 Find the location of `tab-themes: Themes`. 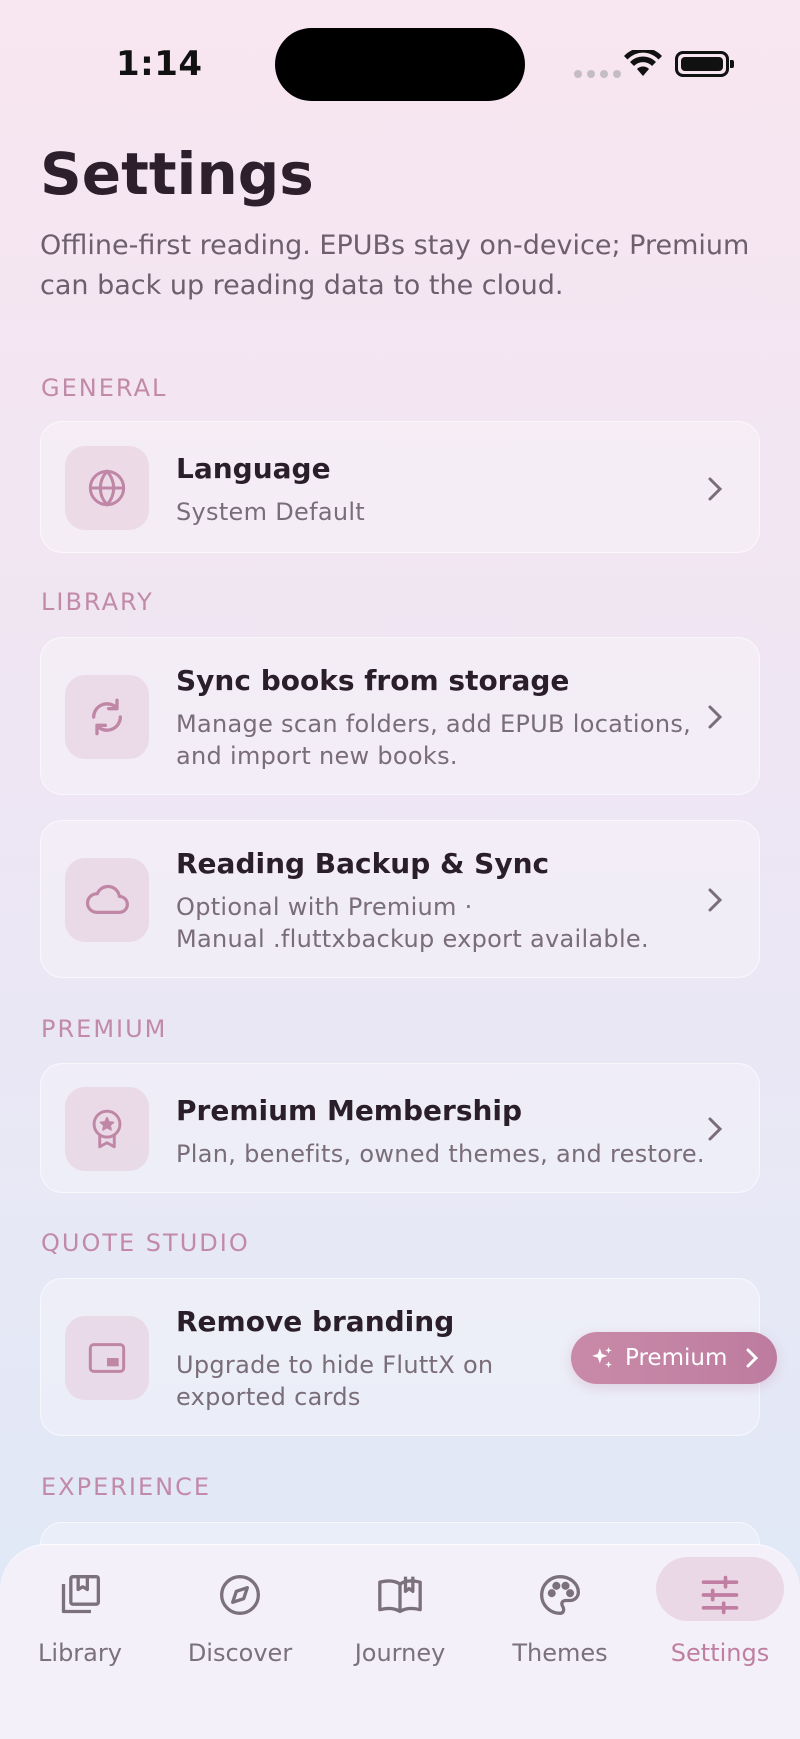

tab-themes: Themes is located at coordinates (560, 1623).